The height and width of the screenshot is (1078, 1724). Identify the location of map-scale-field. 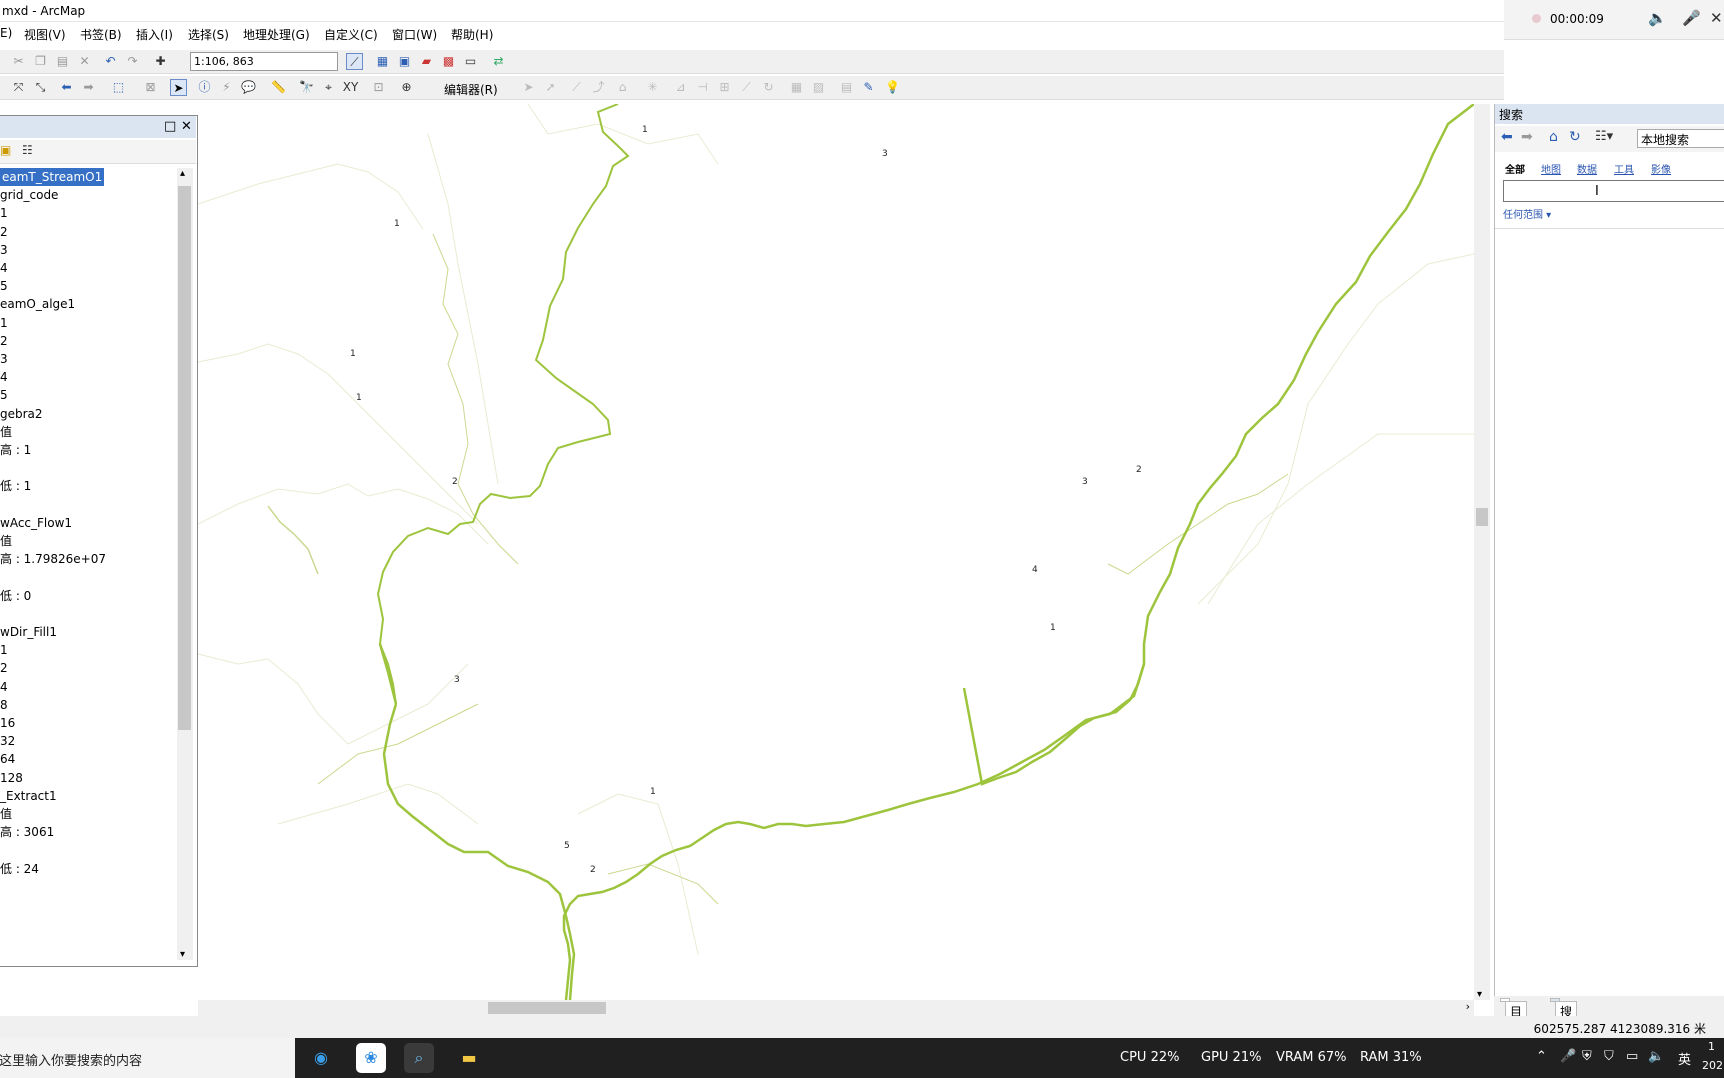
(264, 61).